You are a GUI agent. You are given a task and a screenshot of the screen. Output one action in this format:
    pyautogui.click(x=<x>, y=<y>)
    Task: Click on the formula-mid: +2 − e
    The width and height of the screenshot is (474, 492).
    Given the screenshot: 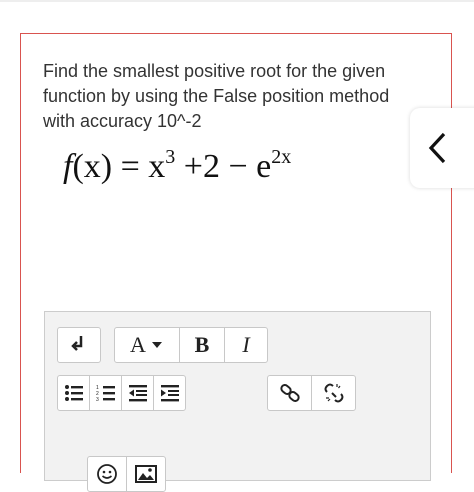 What is the action you would take?
    pyautogui.click(x=223, y=166)
    